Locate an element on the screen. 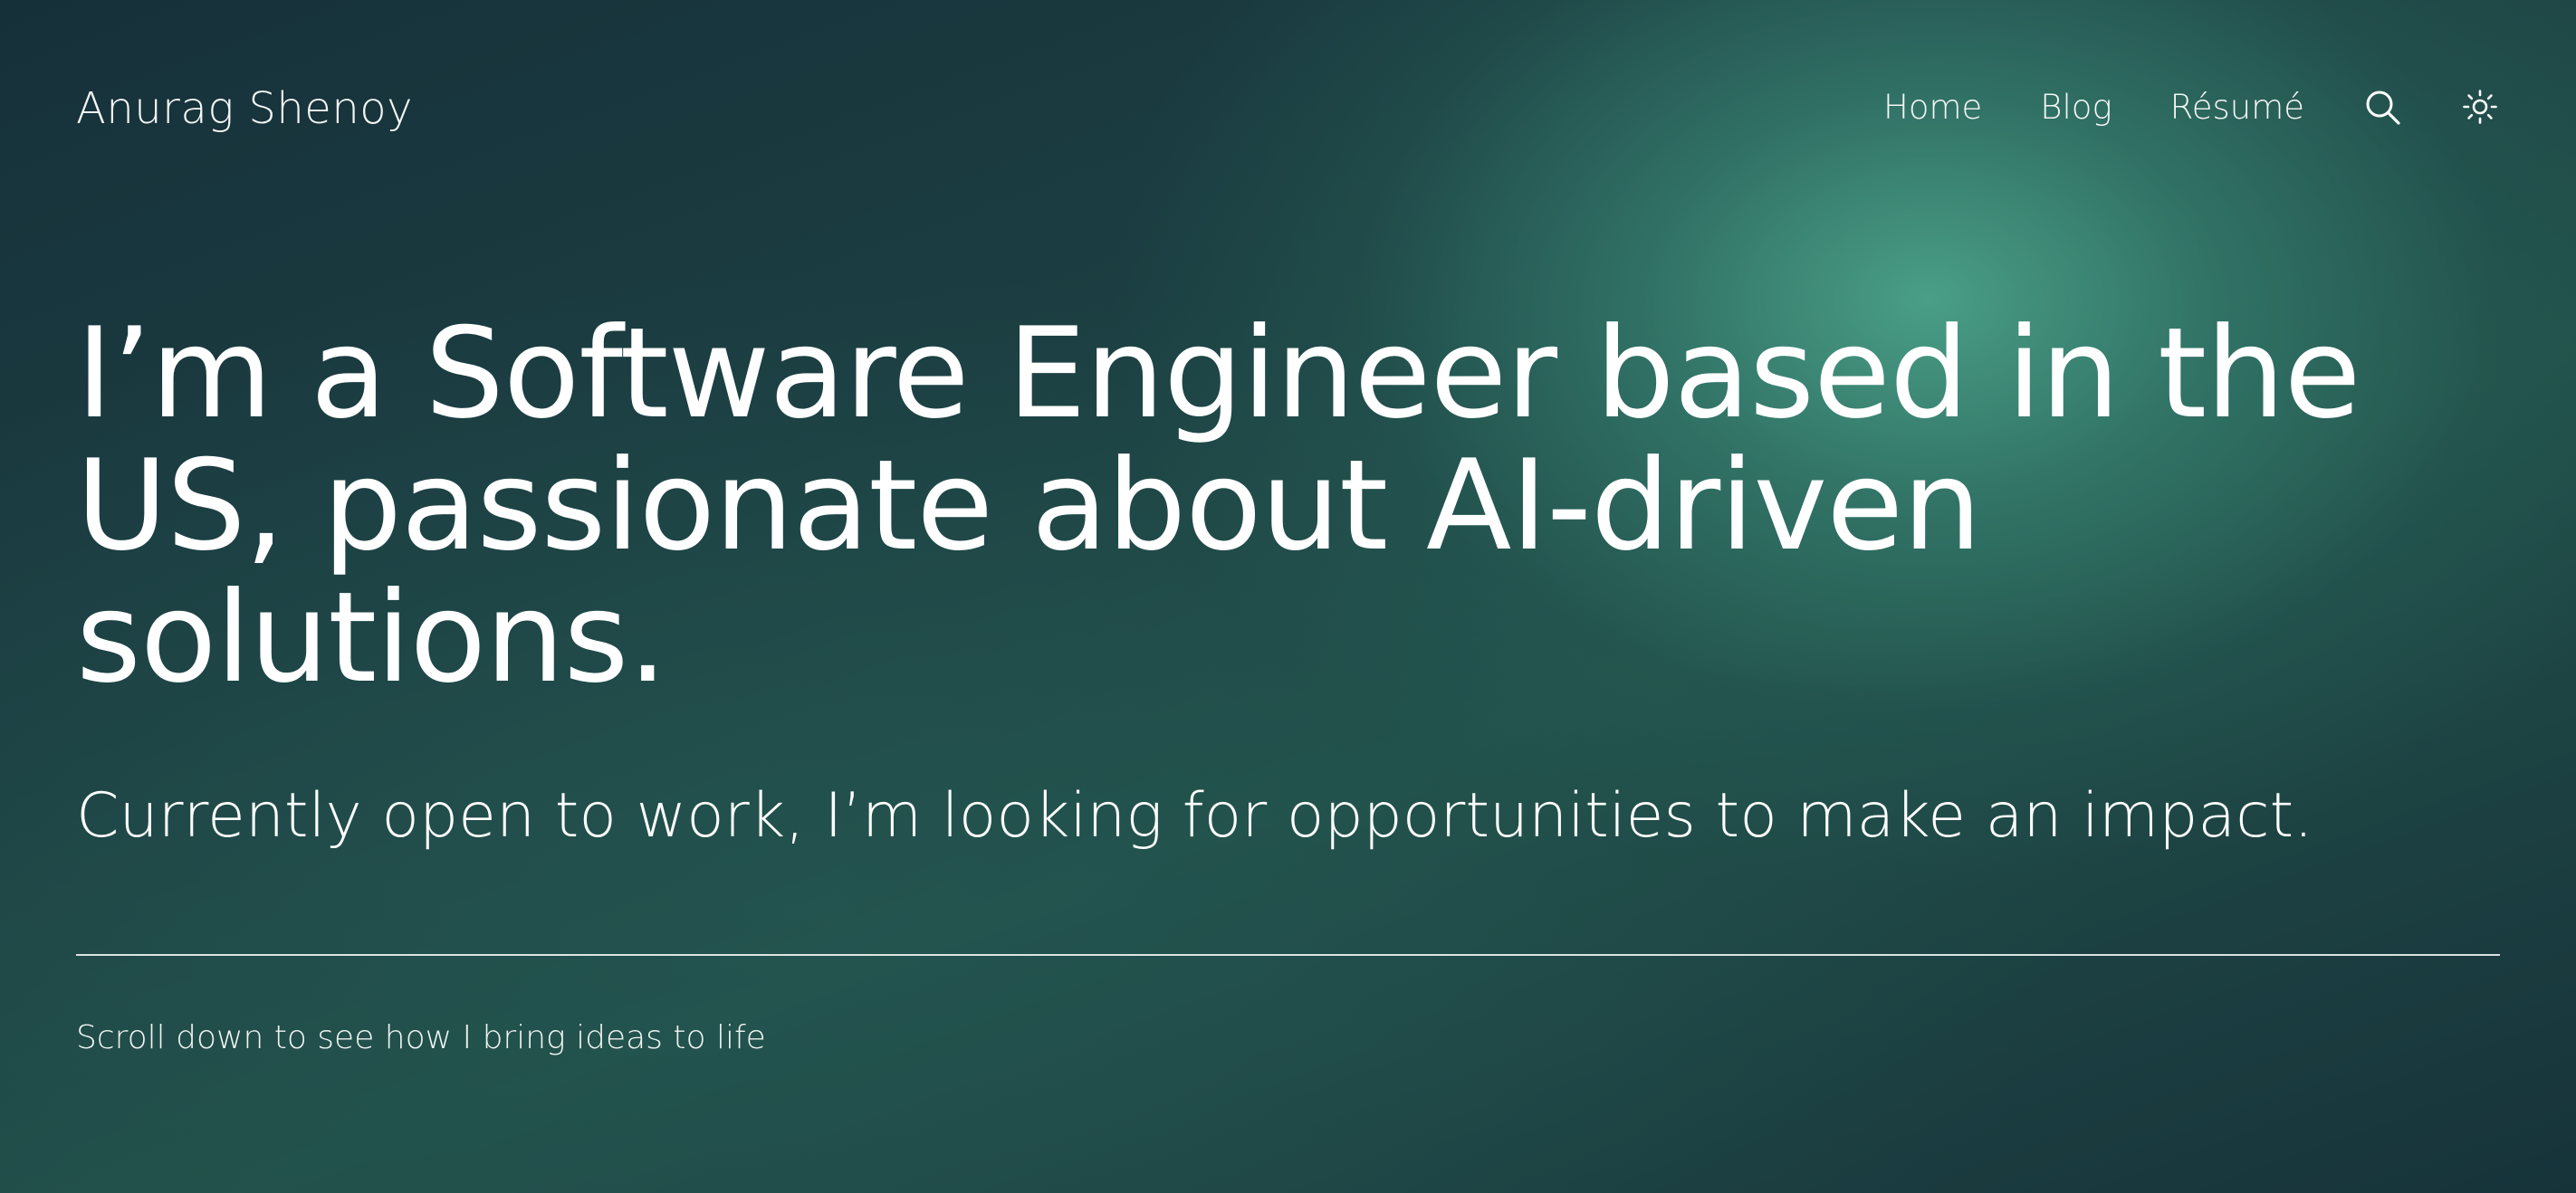  nav-link-resume: Résumé is located at coordinates (2237, 107).